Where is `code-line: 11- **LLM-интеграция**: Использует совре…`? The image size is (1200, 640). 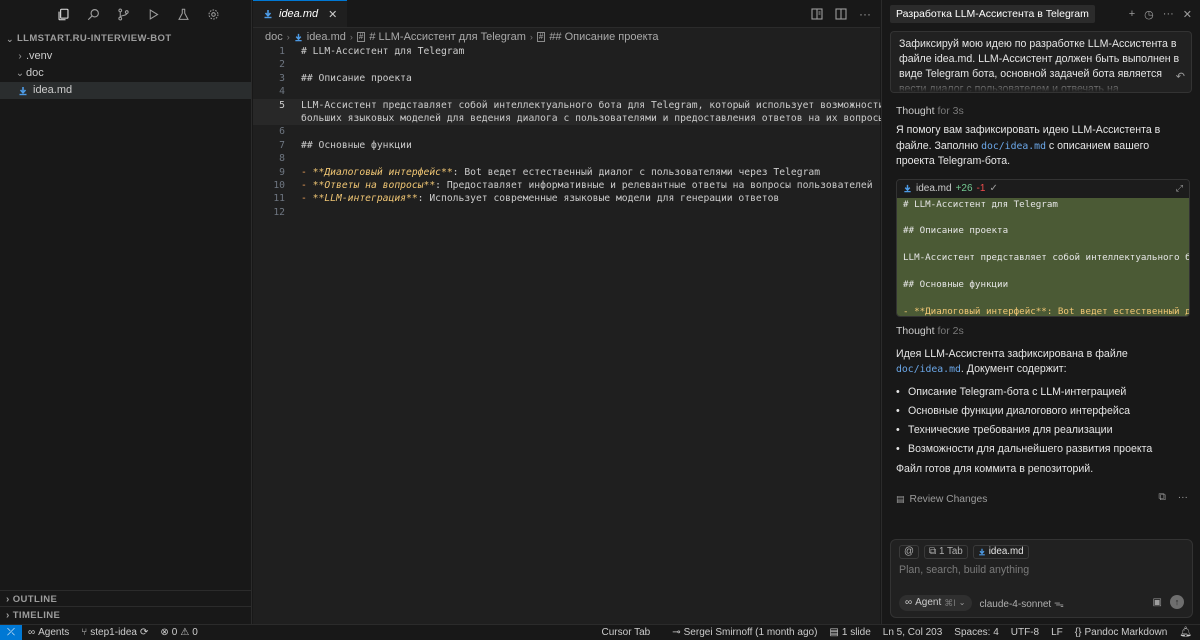
code-line: 11- **LLM-интеграция**: Использует совре… is located at coordinates (566, 198).